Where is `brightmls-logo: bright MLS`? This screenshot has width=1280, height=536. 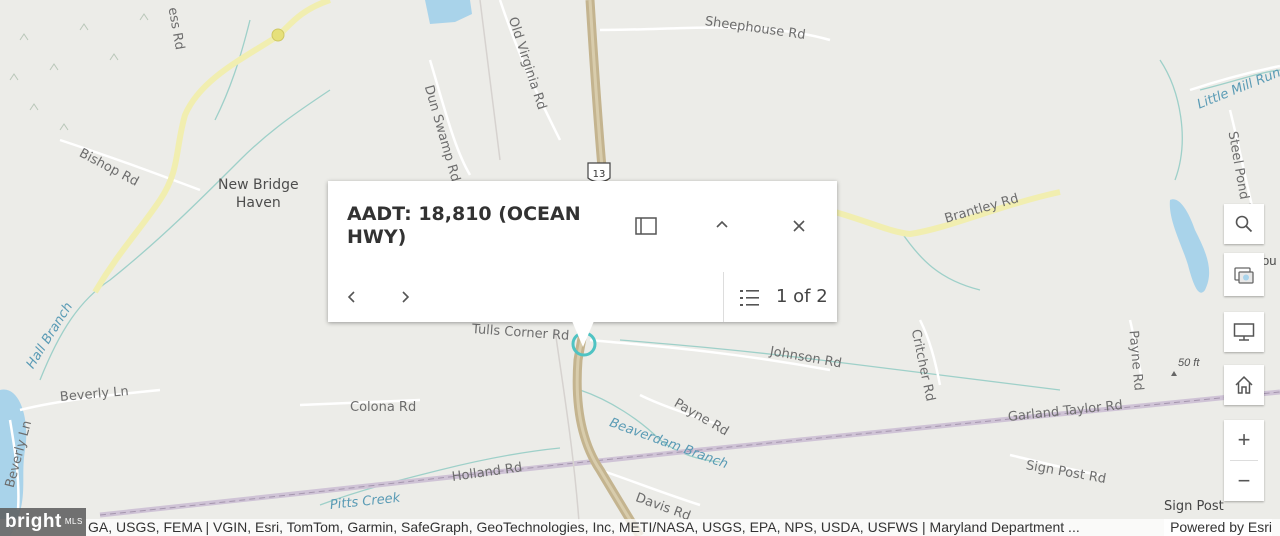 brightmls-logo: bright MLS is located at coordinates (43, 522).